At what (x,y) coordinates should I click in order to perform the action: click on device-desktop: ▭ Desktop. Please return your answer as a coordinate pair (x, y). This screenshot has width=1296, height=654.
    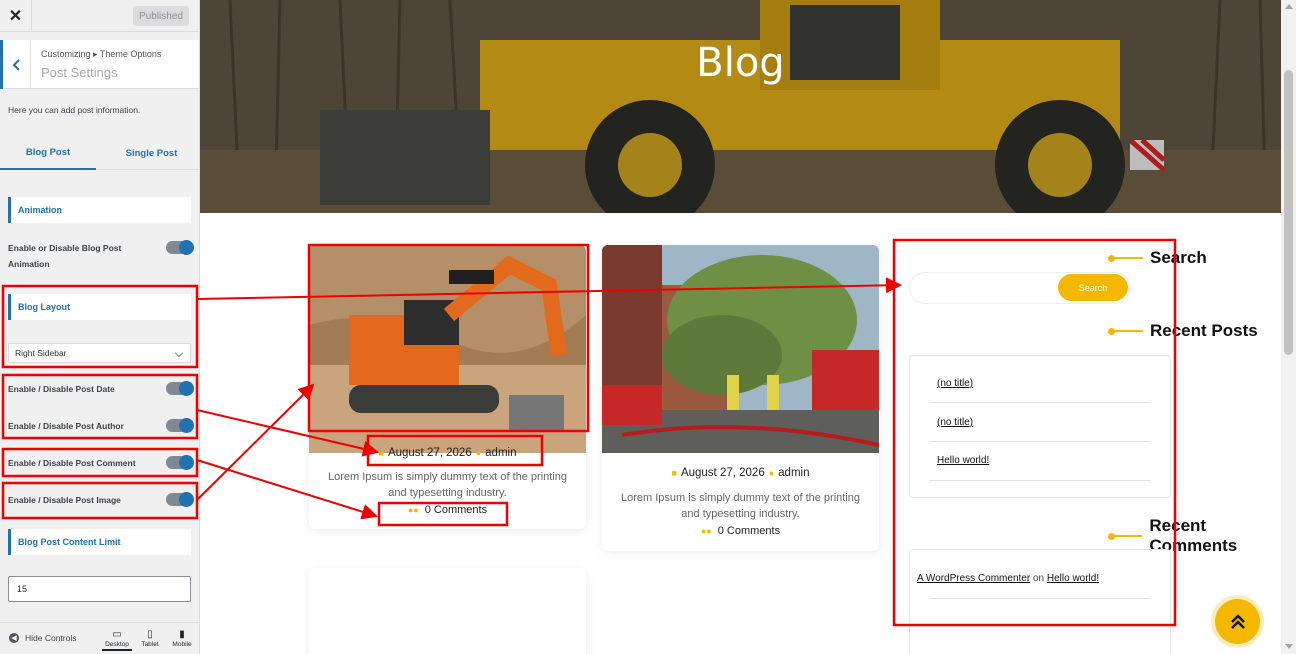
    Looking at the image, I should click on (117, 640).